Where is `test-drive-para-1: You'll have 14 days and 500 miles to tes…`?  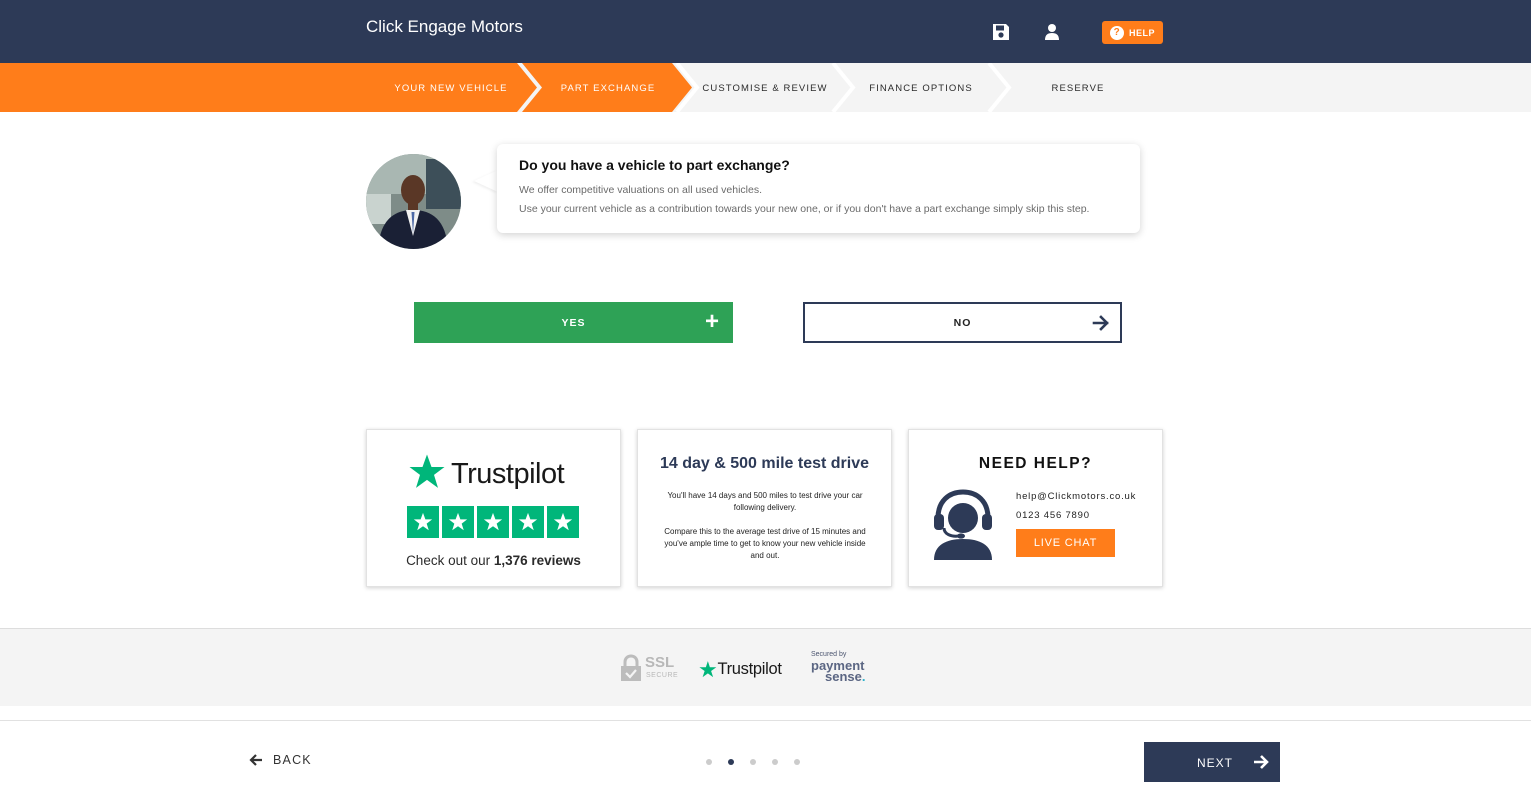 test-drive-para-1: You'll have 14 days and 500 miles to tes… is located at coordinates (765, 501).